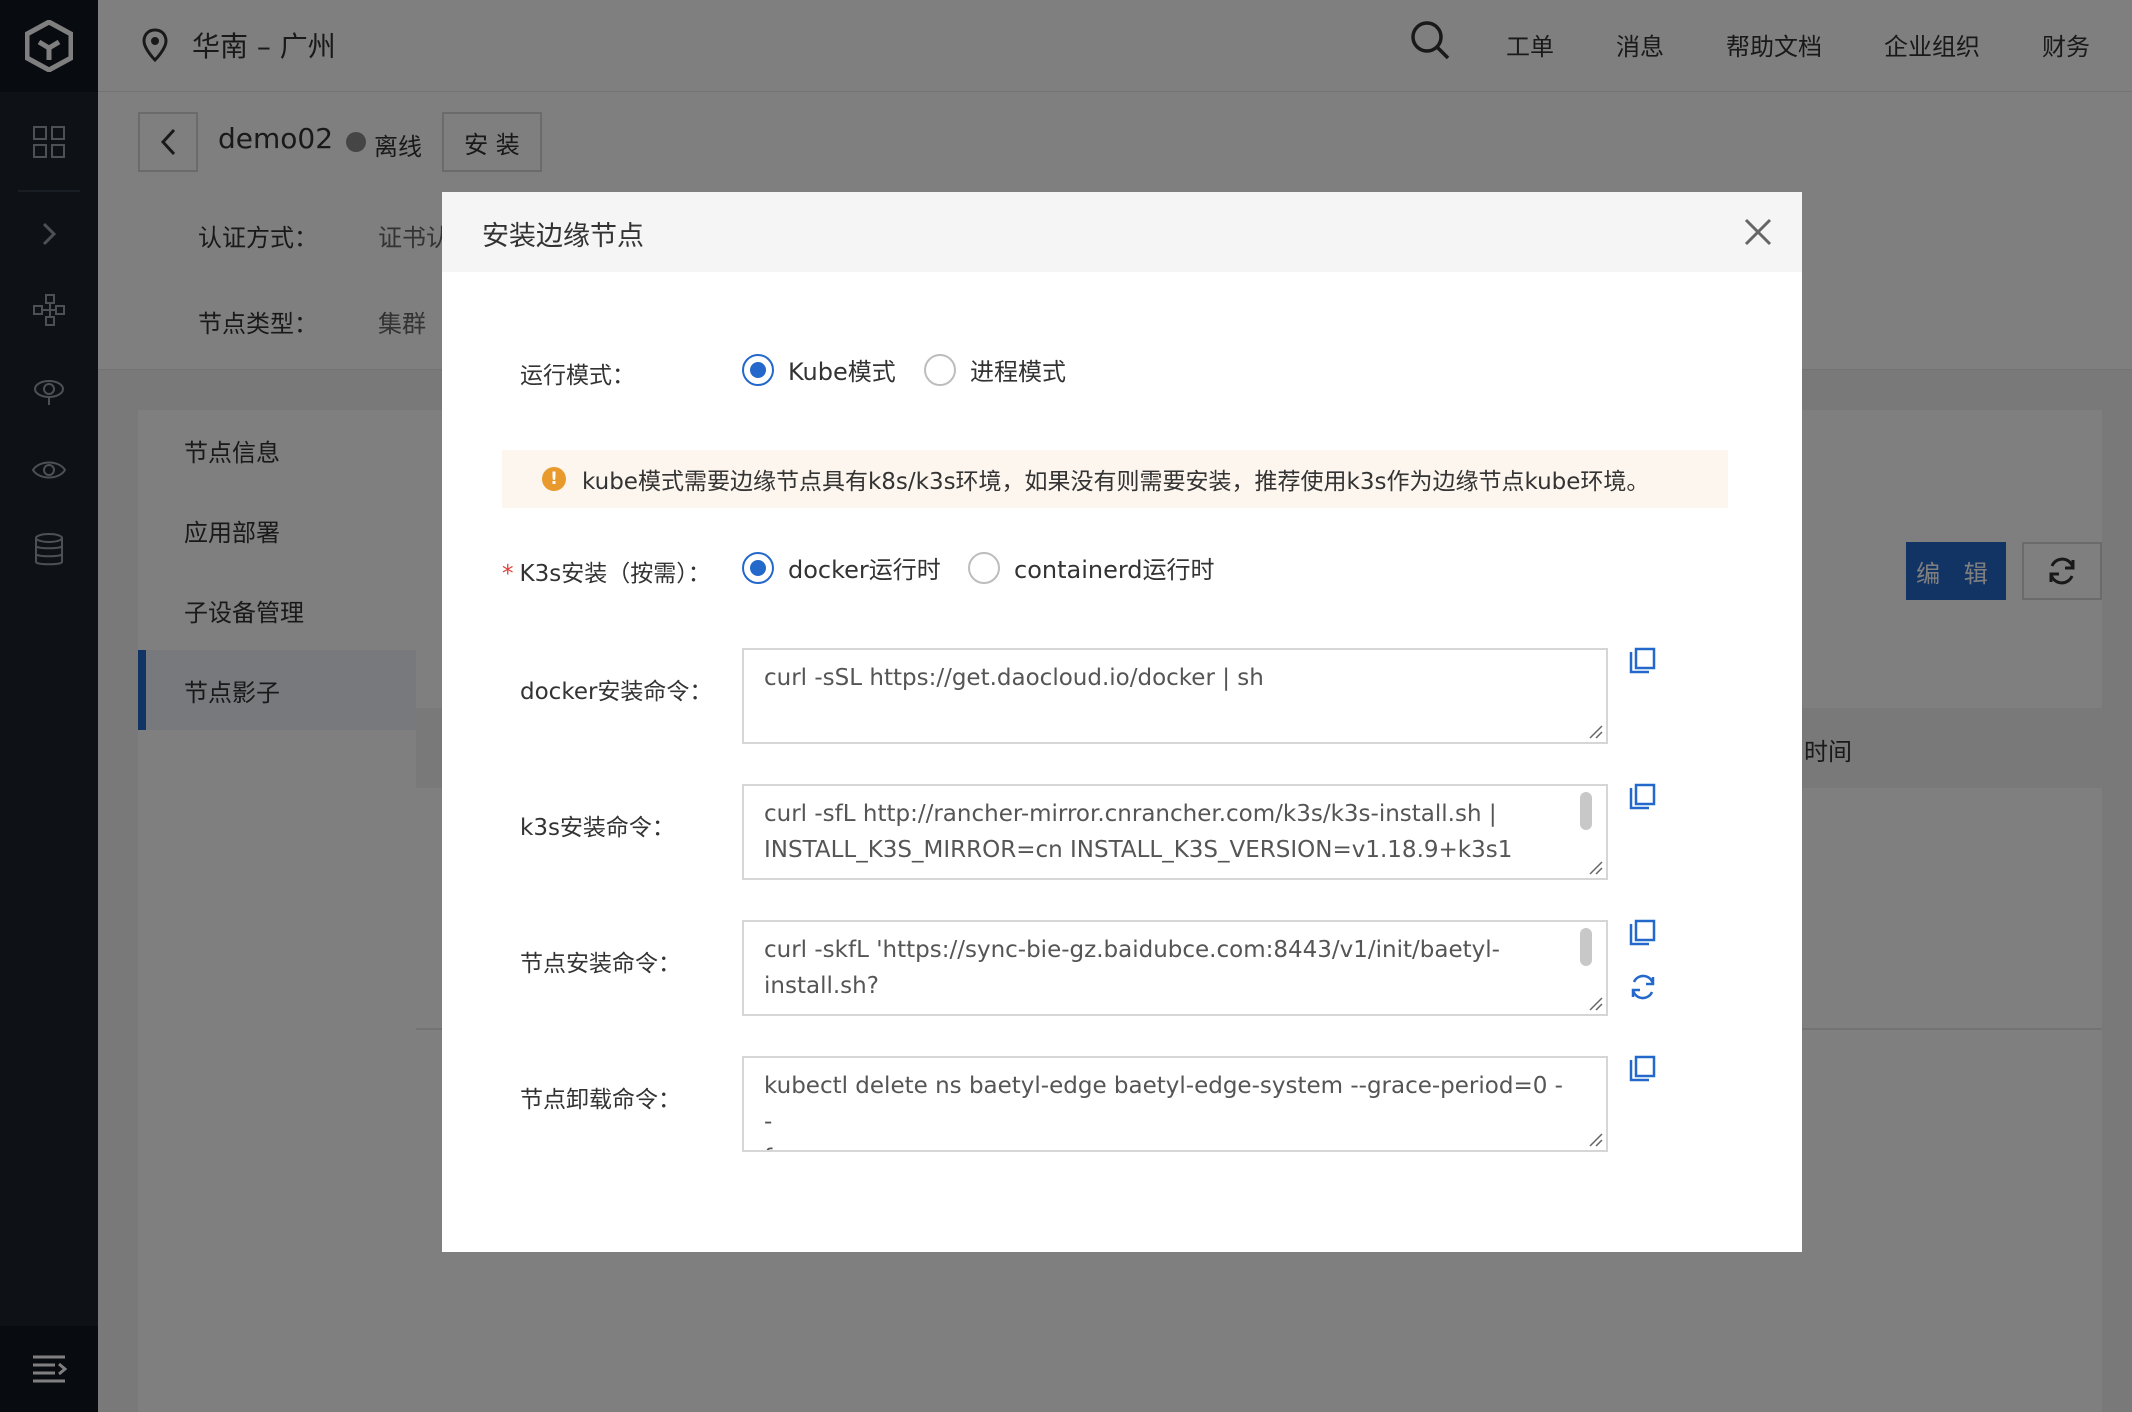 This screenshot has height=1412, width=2132. Describe the element at coordinates (864, 570) in the screenshot. I see `radio-label: docker运行时` at that location.